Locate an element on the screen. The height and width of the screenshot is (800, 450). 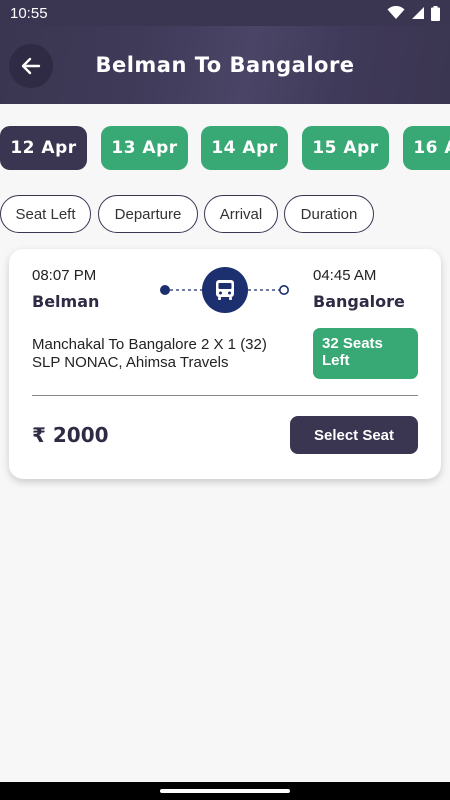
home-gesture-handle is located at coordinates (225, 791).